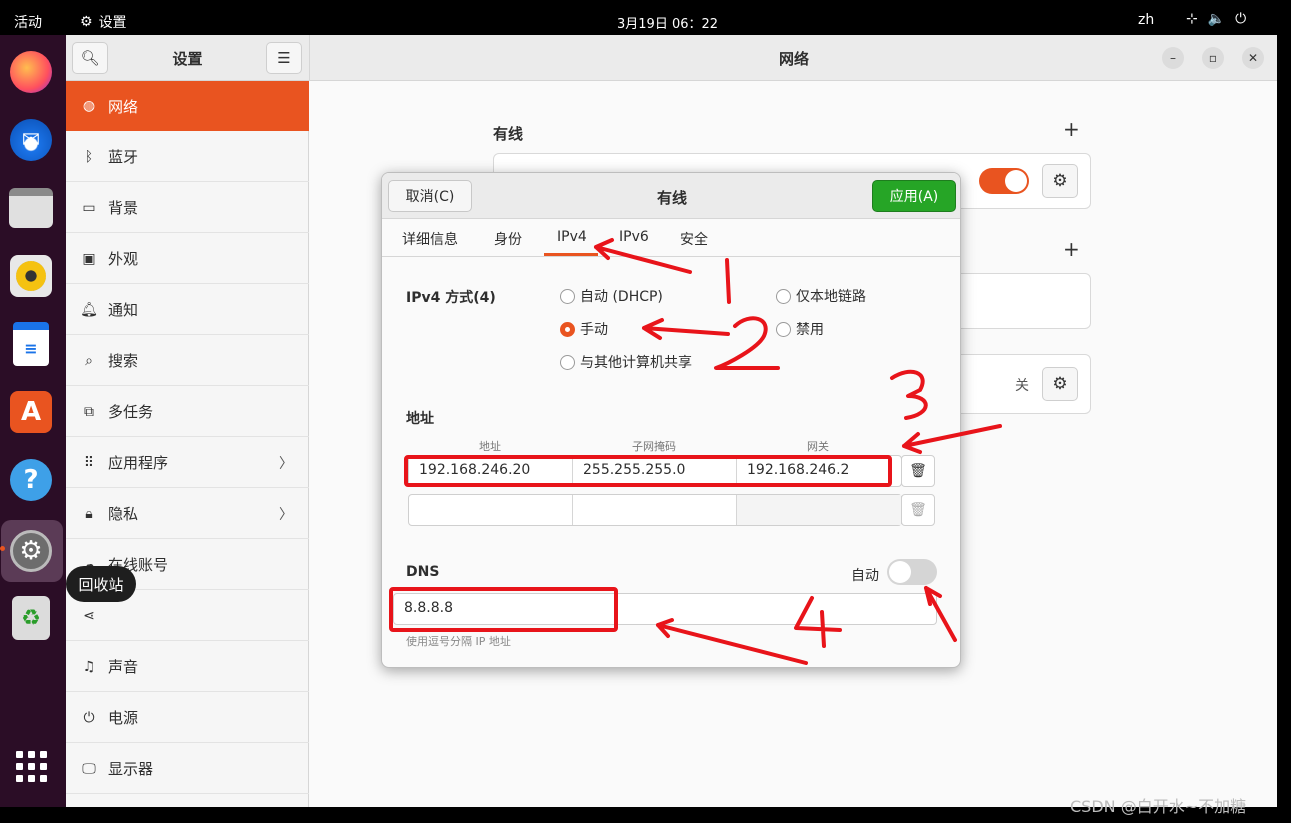 Image resolution: width=1291 pixels, height=823 pixels. I want to click on radio-label: 禁用, so click(810, 330).